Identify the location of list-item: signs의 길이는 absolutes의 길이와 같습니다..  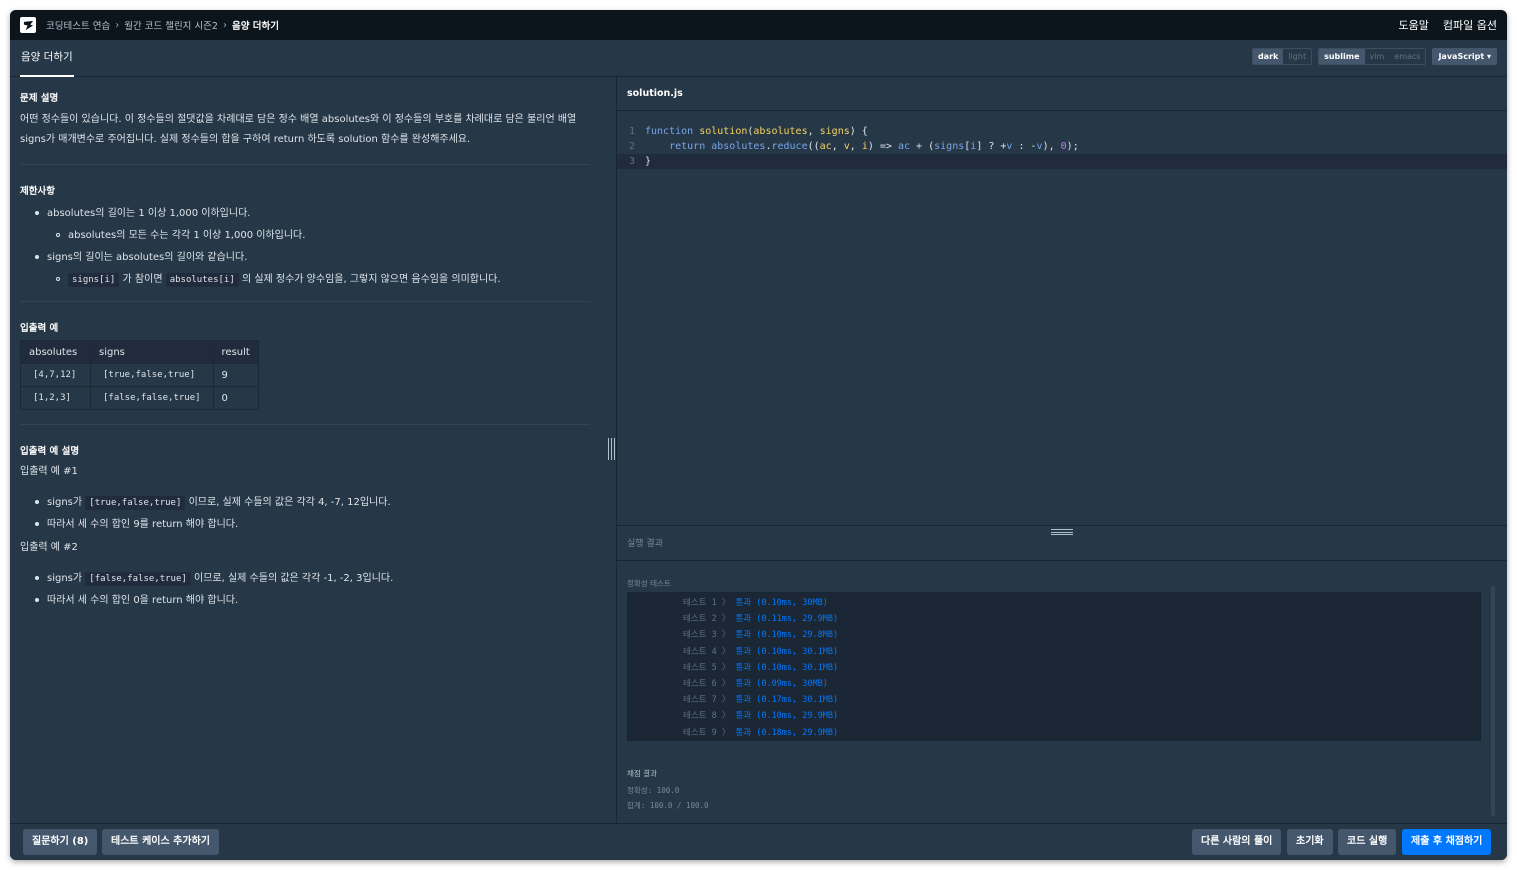
(141, 255).